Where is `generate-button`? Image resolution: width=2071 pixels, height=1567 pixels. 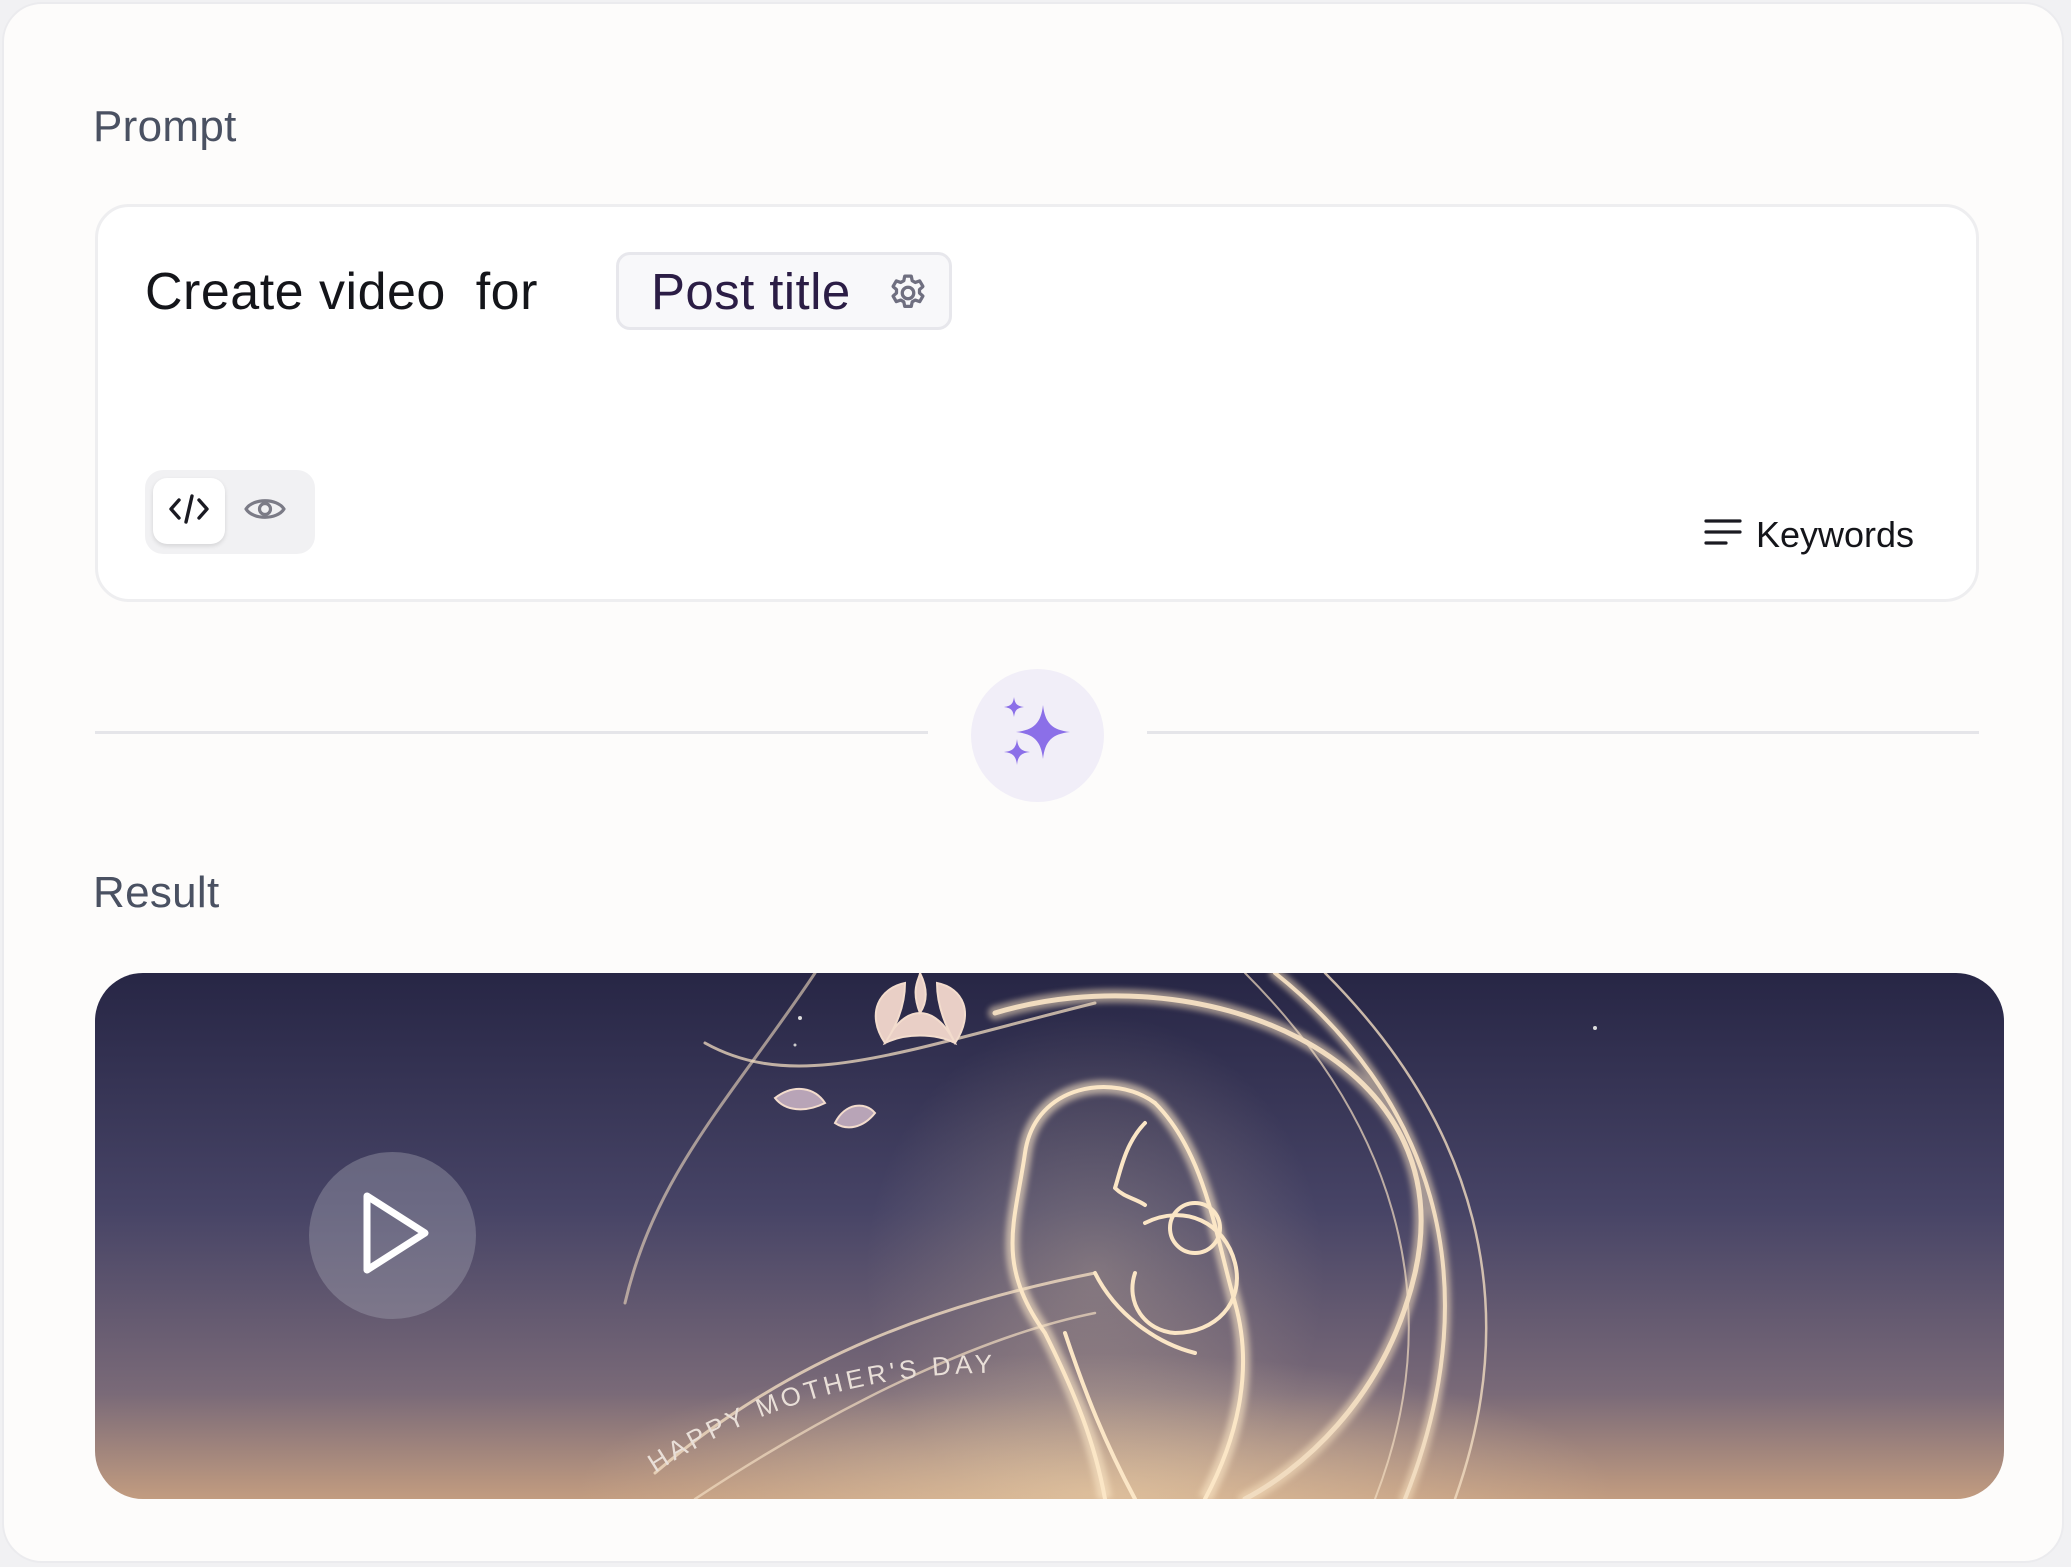
generate-button is located at coordinates (1037, 735).